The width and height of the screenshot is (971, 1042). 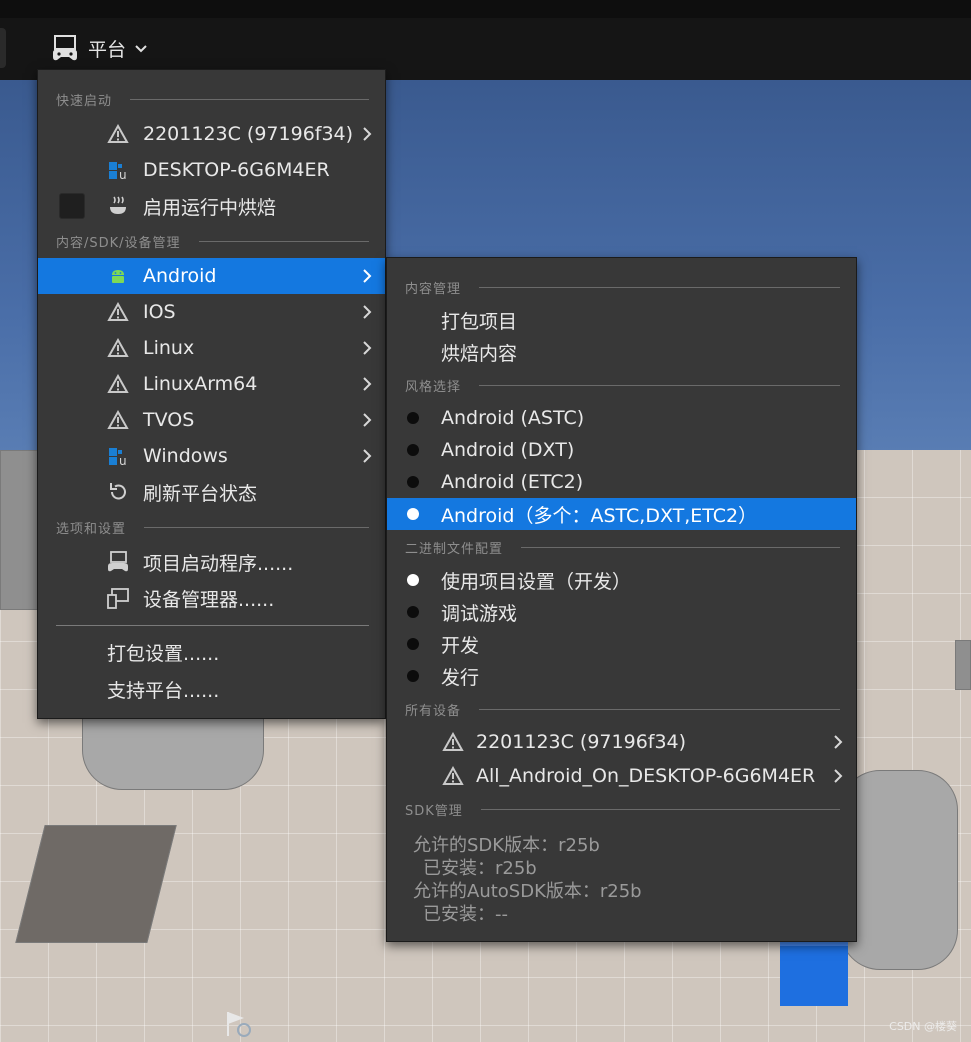 I want to click on section-title: 所有设备, so click(x=433, y=711).